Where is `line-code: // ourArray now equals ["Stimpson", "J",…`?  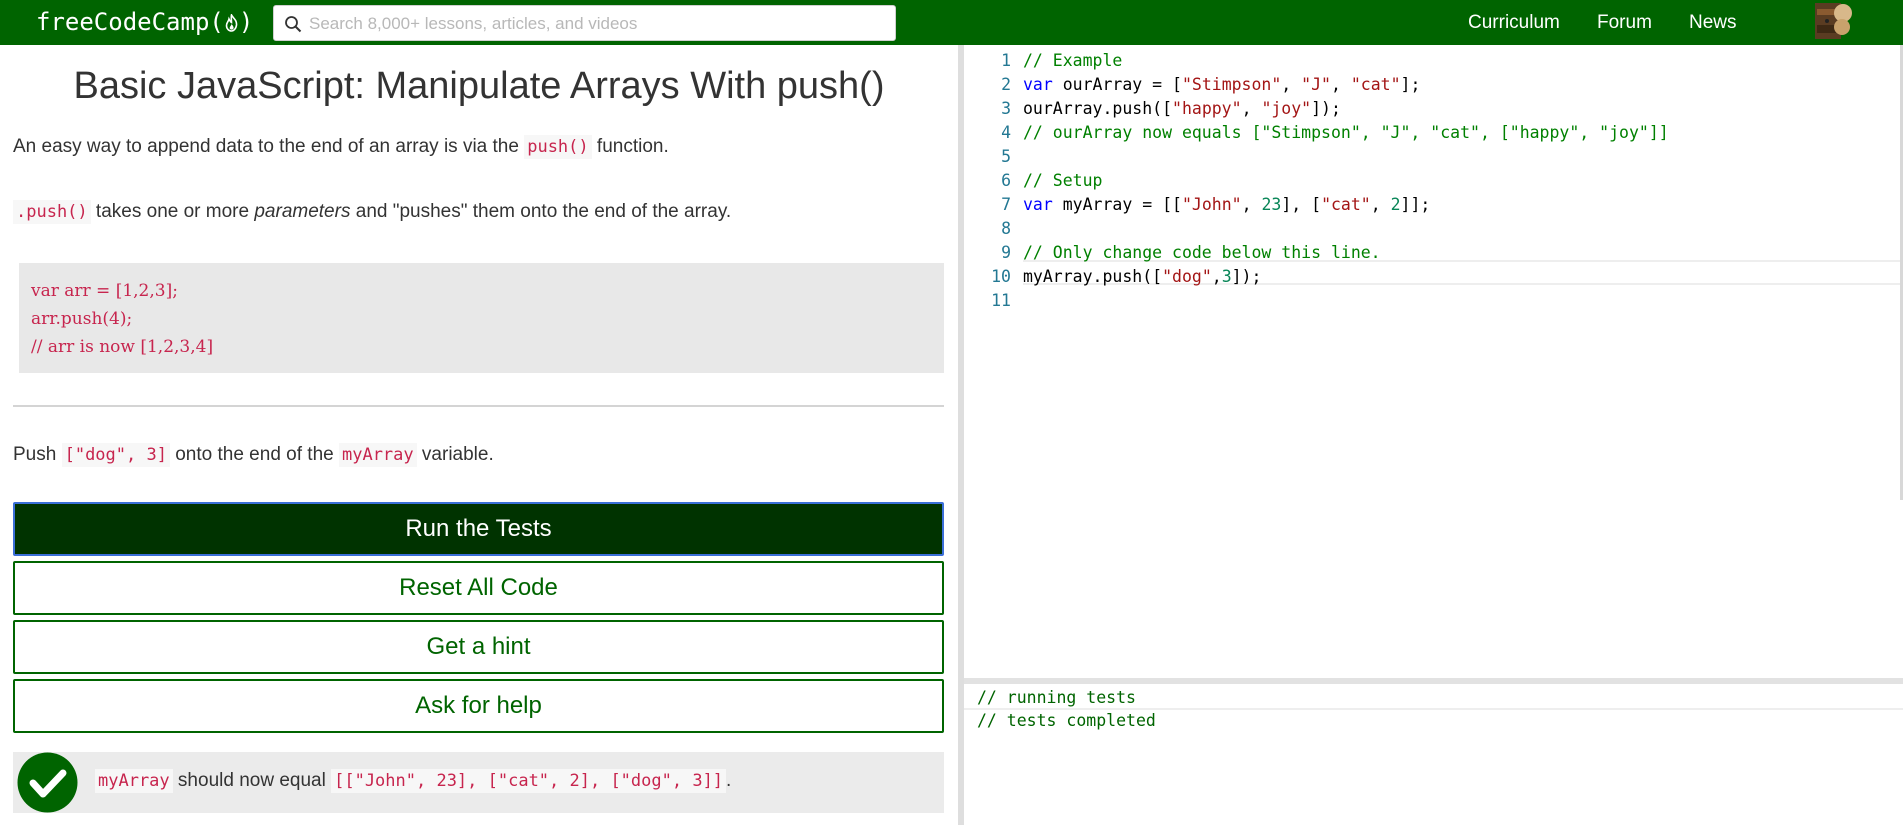 line-code: // ourArray now equals ["Stimpson", "J",… is located at coordinates (1346, 133).